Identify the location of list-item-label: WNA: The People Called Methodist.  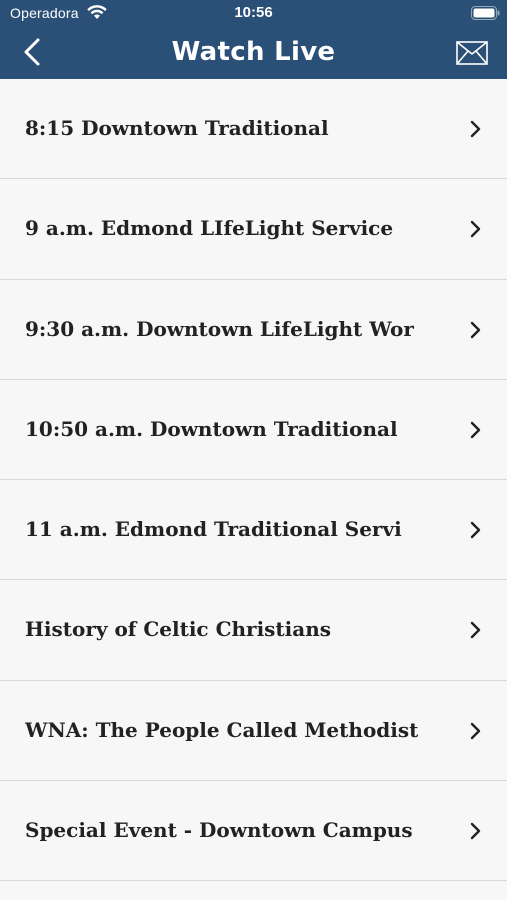
(222, 729).